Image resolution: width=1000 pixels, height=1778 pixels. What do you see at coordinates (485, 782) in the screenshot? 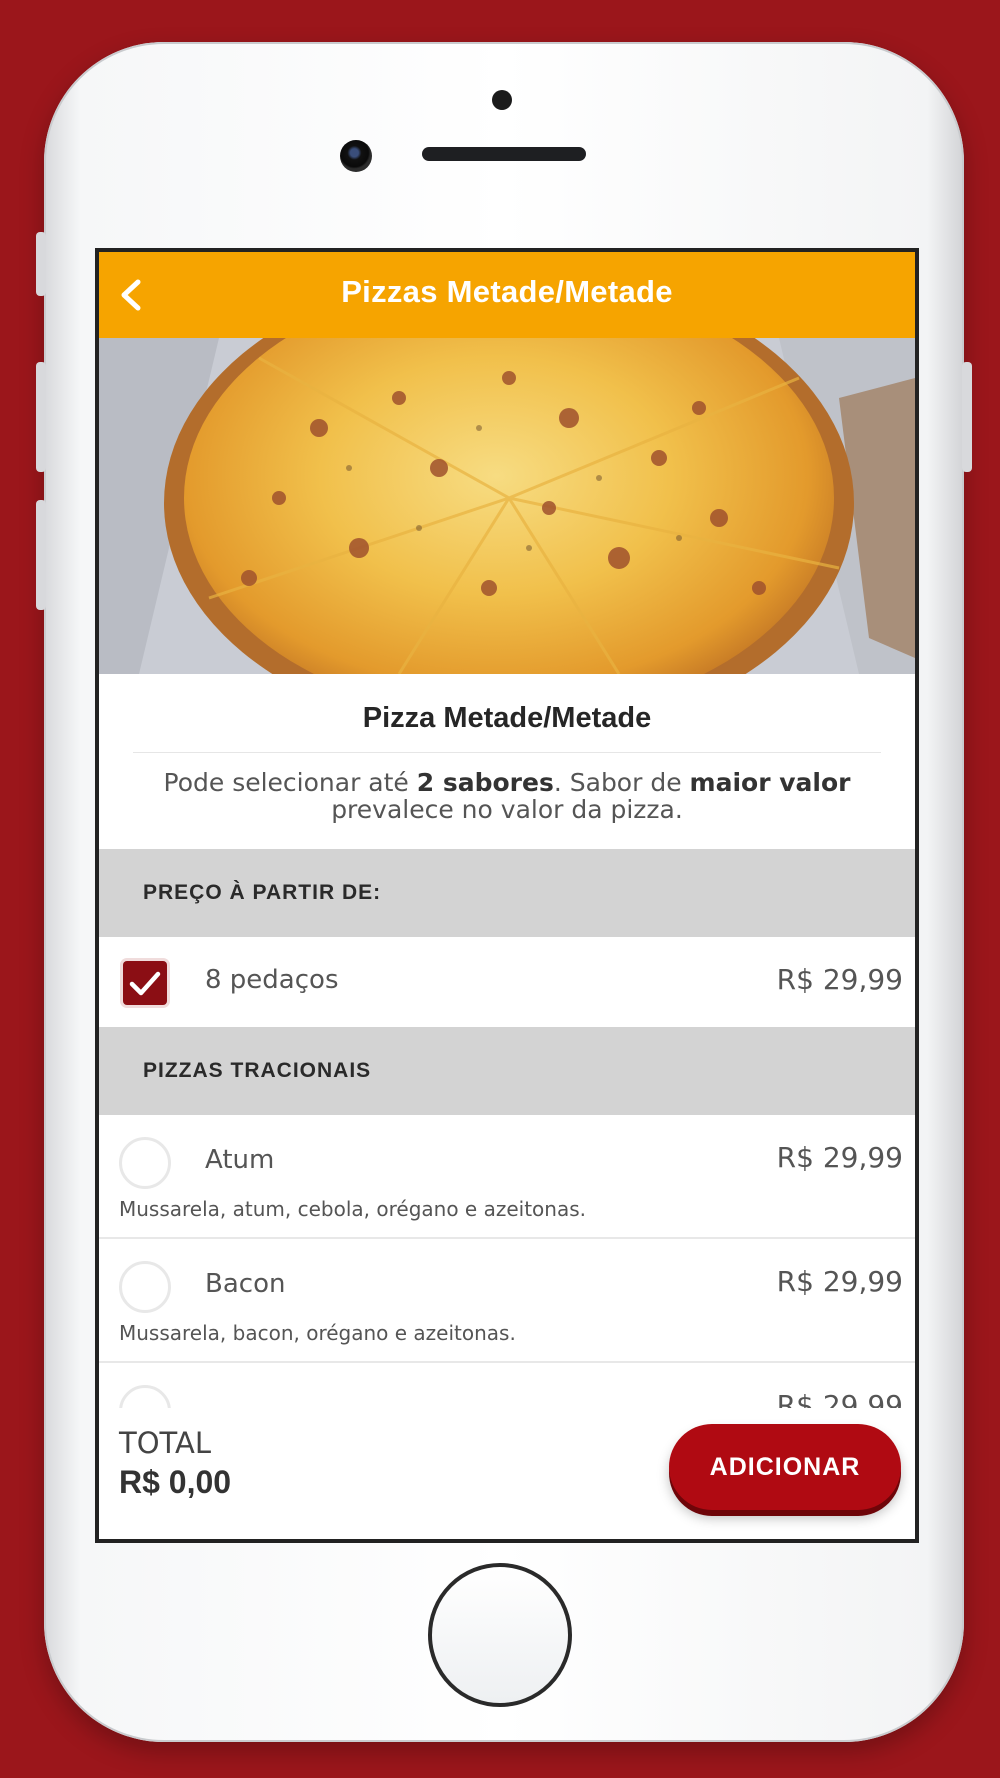
I see `desc-bold: 2 sabores` at bounding box center [485, 782].